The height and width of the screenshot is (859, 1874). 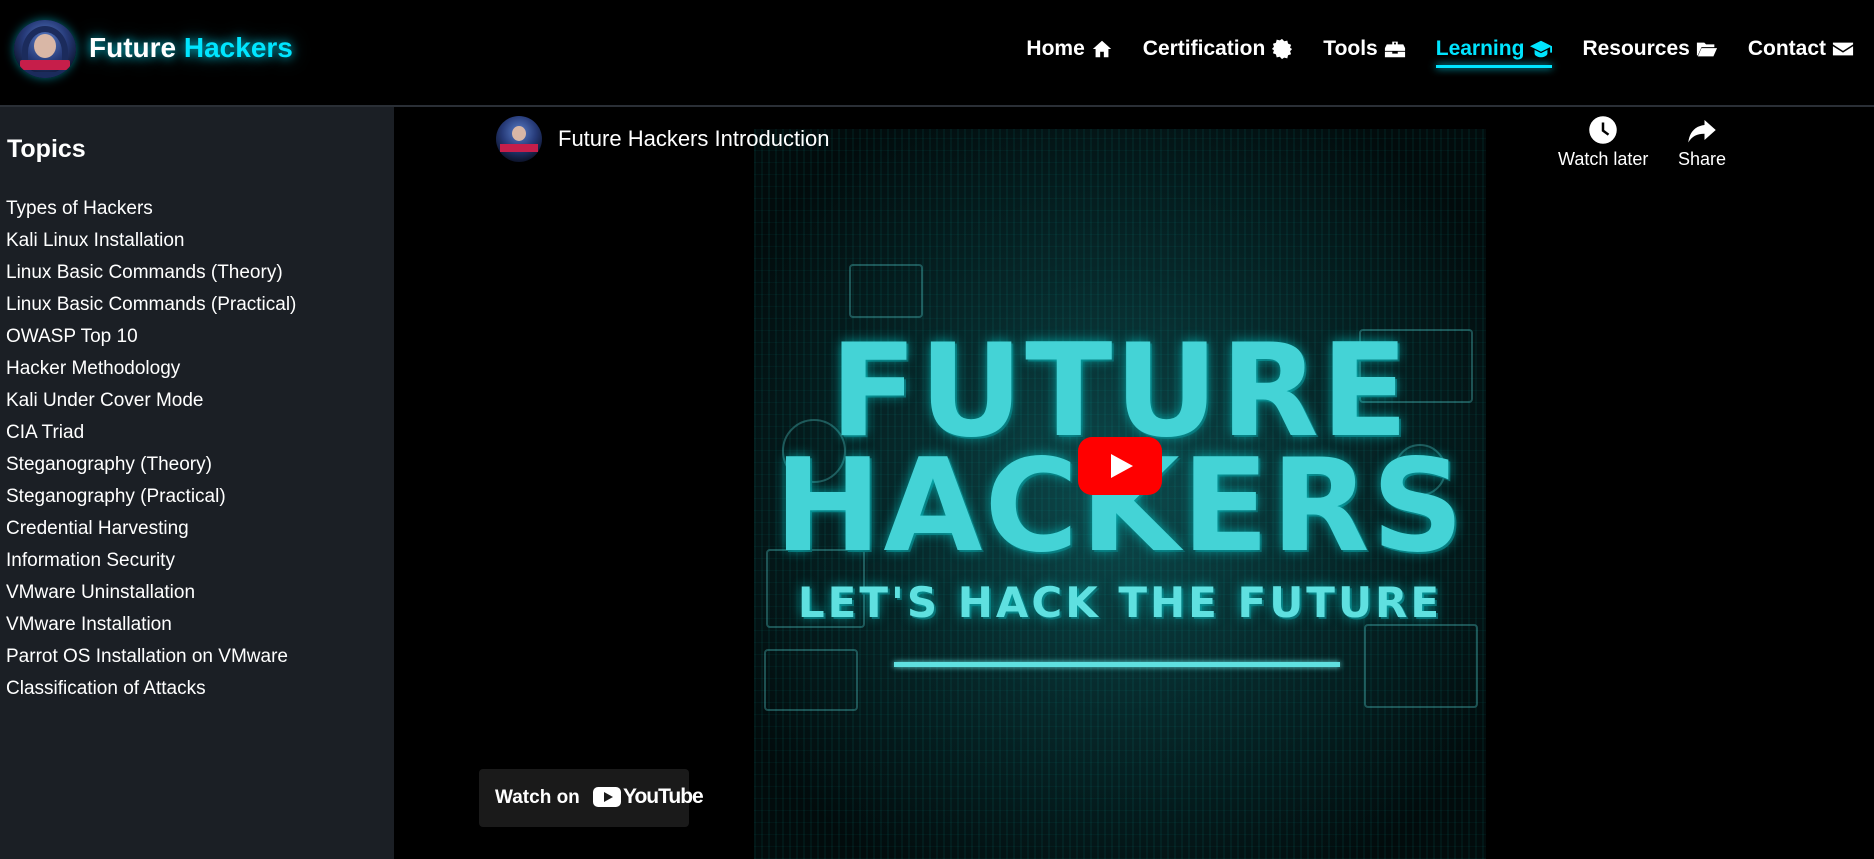 What do you see at coordinates (537, 797) in the screenshot?
I see `watch-on-label: Watch on` at bounding box center [537, 797].